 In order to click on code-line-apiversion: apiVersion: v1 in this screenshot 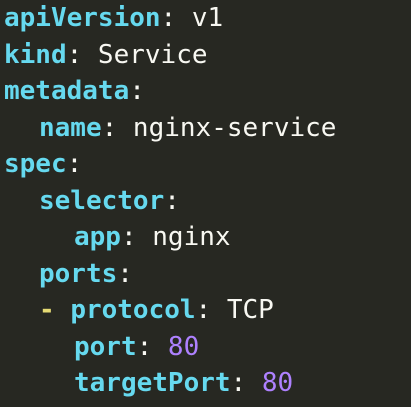, I will do `click(205, 18)`.